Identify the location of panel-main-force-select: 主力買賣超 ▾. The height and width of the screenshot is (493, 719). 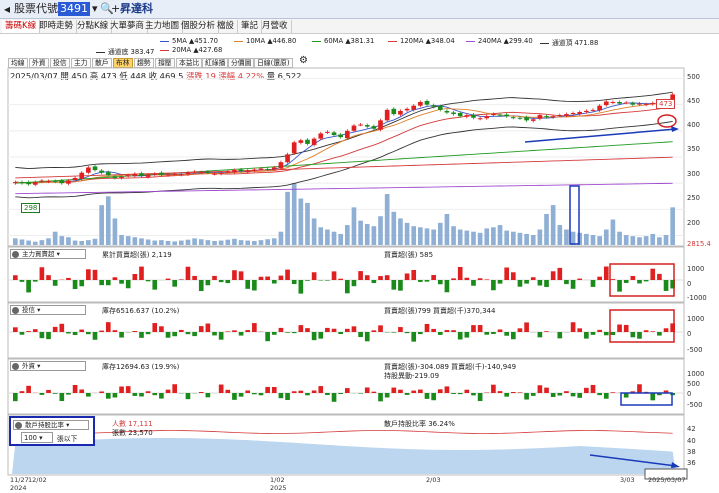
(48, 254).